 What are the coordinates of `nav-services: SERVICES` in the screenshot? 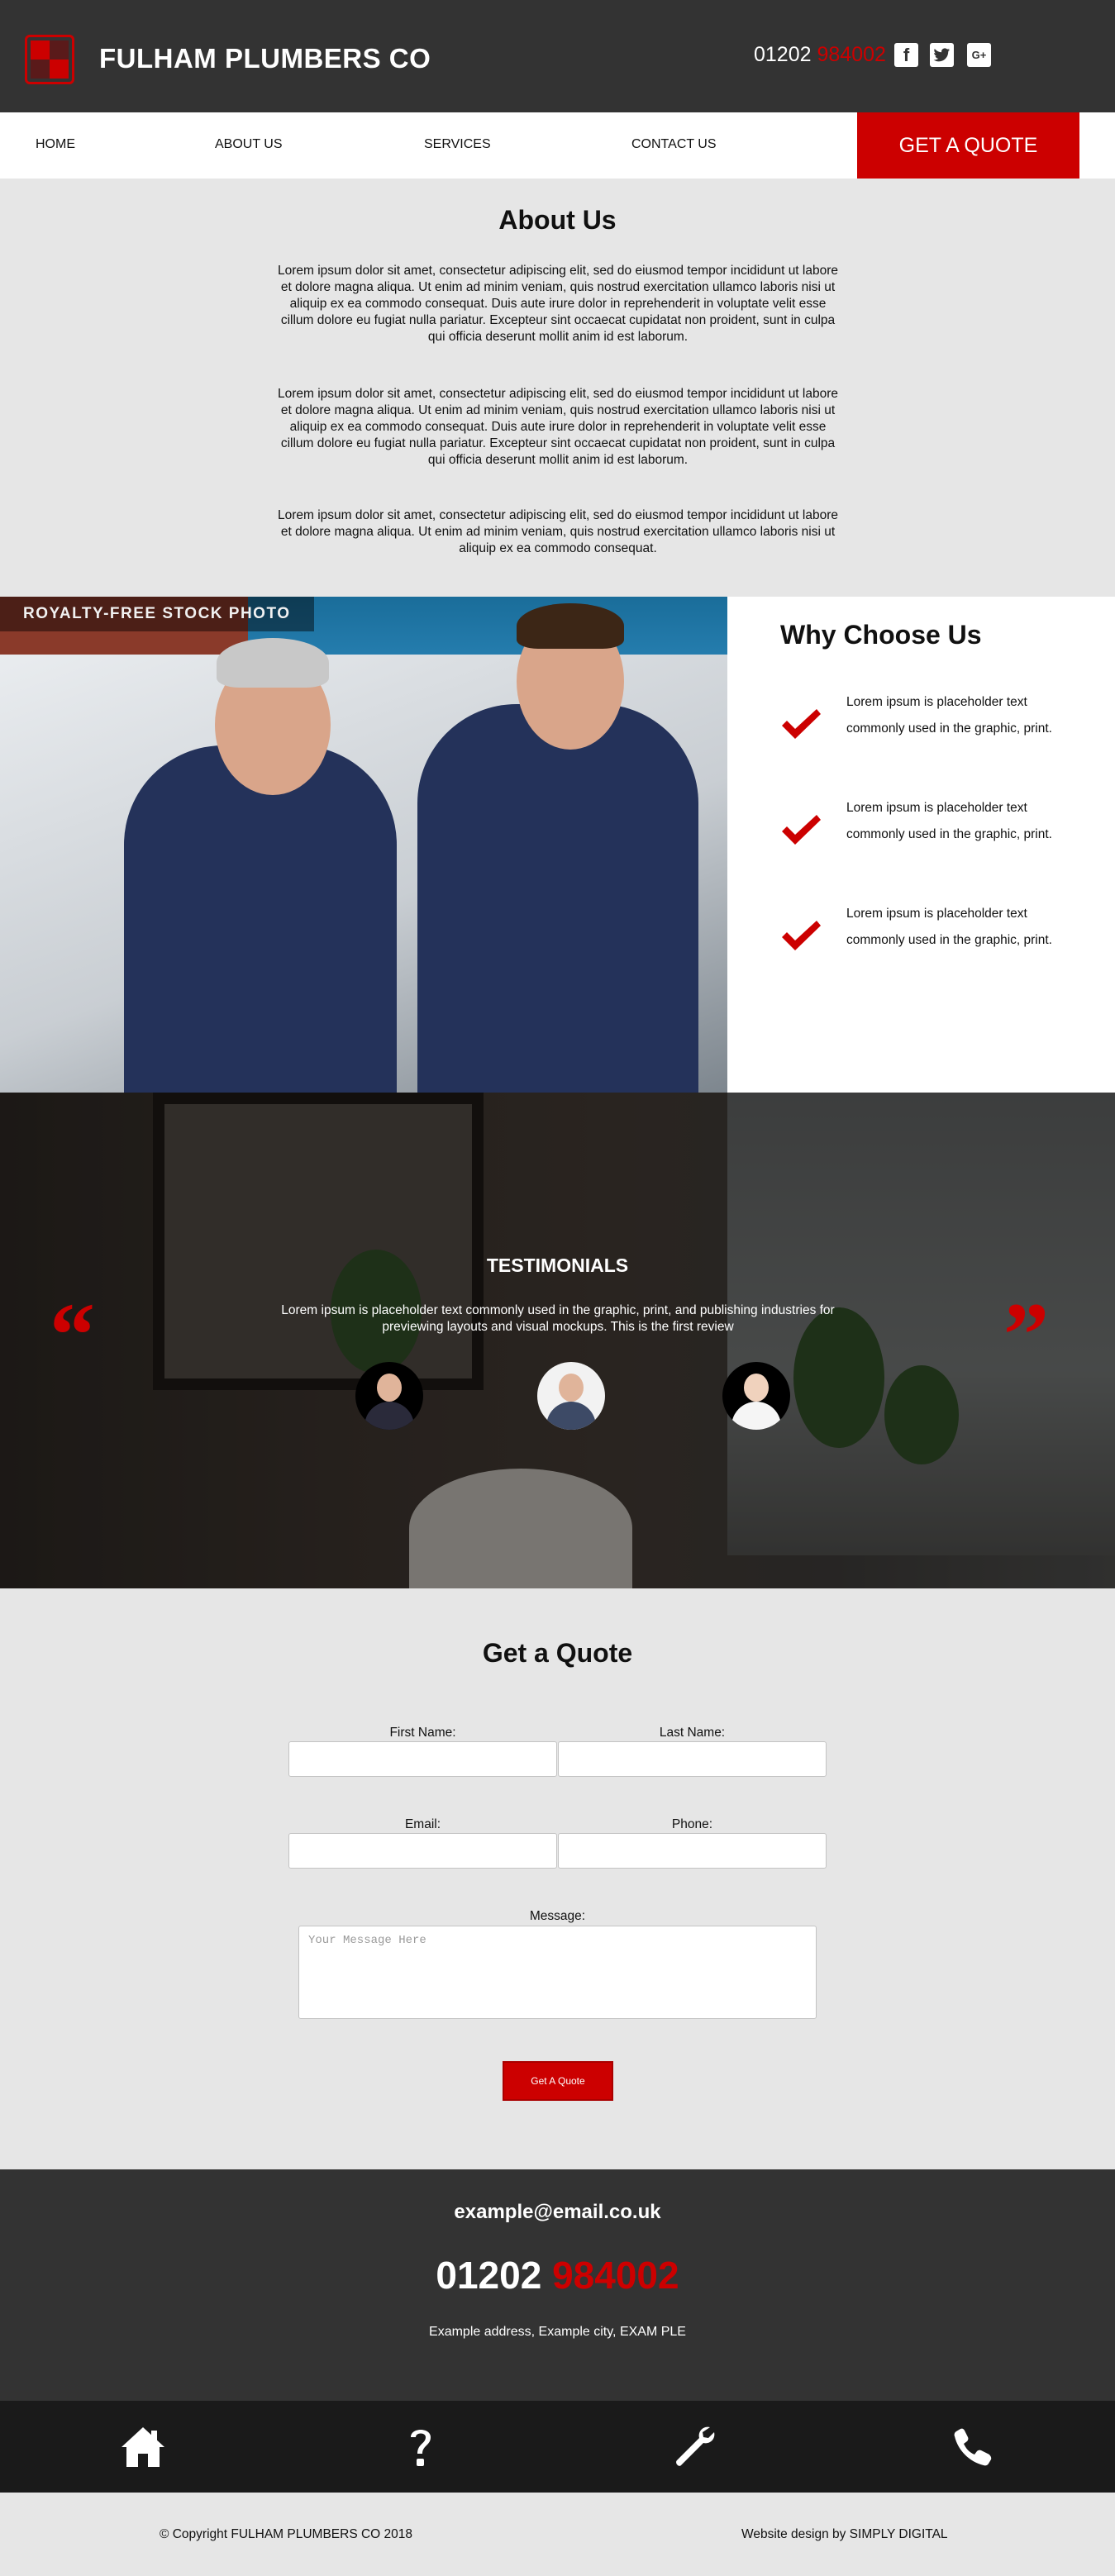 It's located at (457, 145).